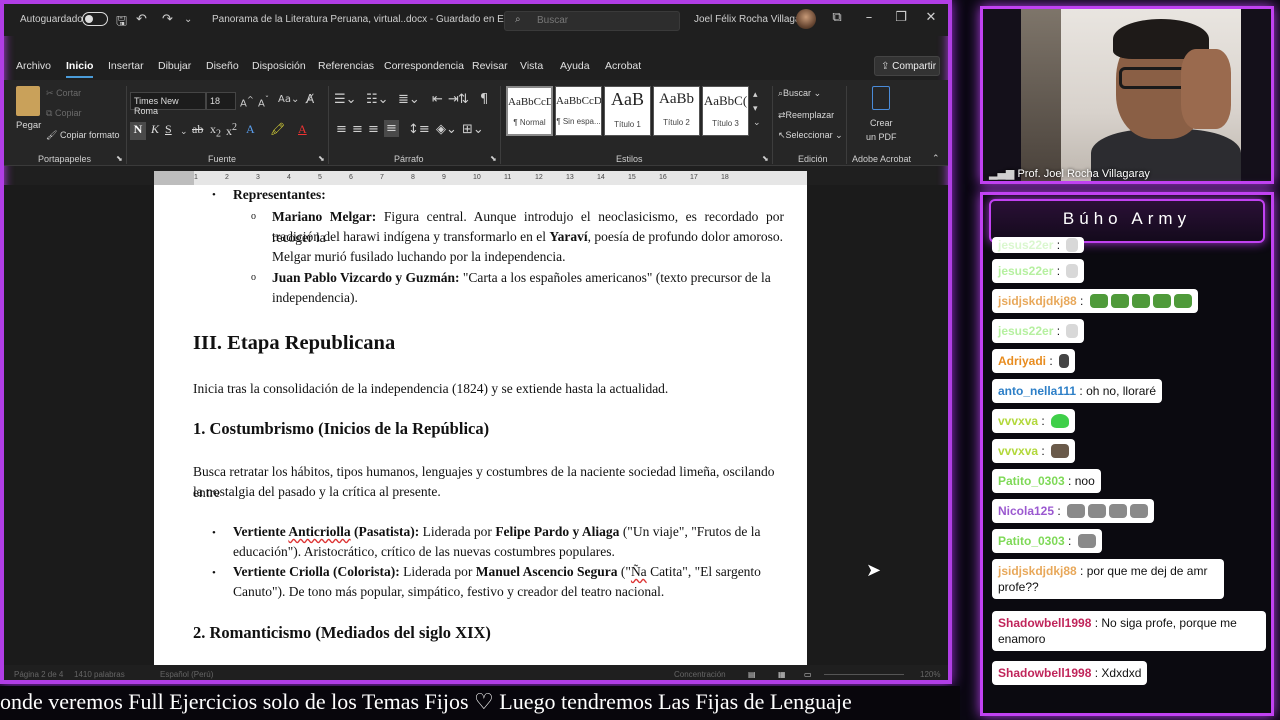 The width and height of the screenshot is (1280, 720). What do you see at coordinates (901, 17) in the screenshot?
I see `restore-icon: ❐` at bounding box center [901, 17].